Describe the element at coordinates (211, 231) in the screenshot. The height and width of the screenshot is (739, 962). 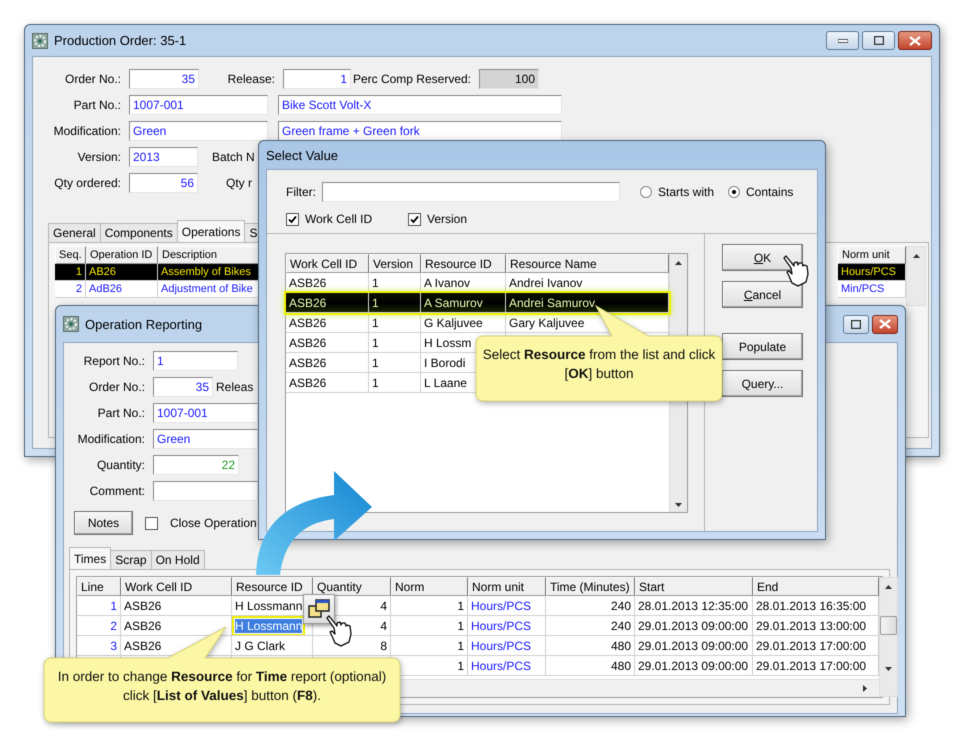
I see `tab: Operations` at that location.